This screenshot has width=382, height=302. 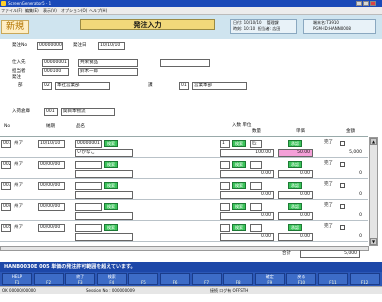 What do you see at coordinates (373, 191) in the screenshot?
I see `vertical-scrollbar: ▲ ▼` at bounding box center [373, 191].